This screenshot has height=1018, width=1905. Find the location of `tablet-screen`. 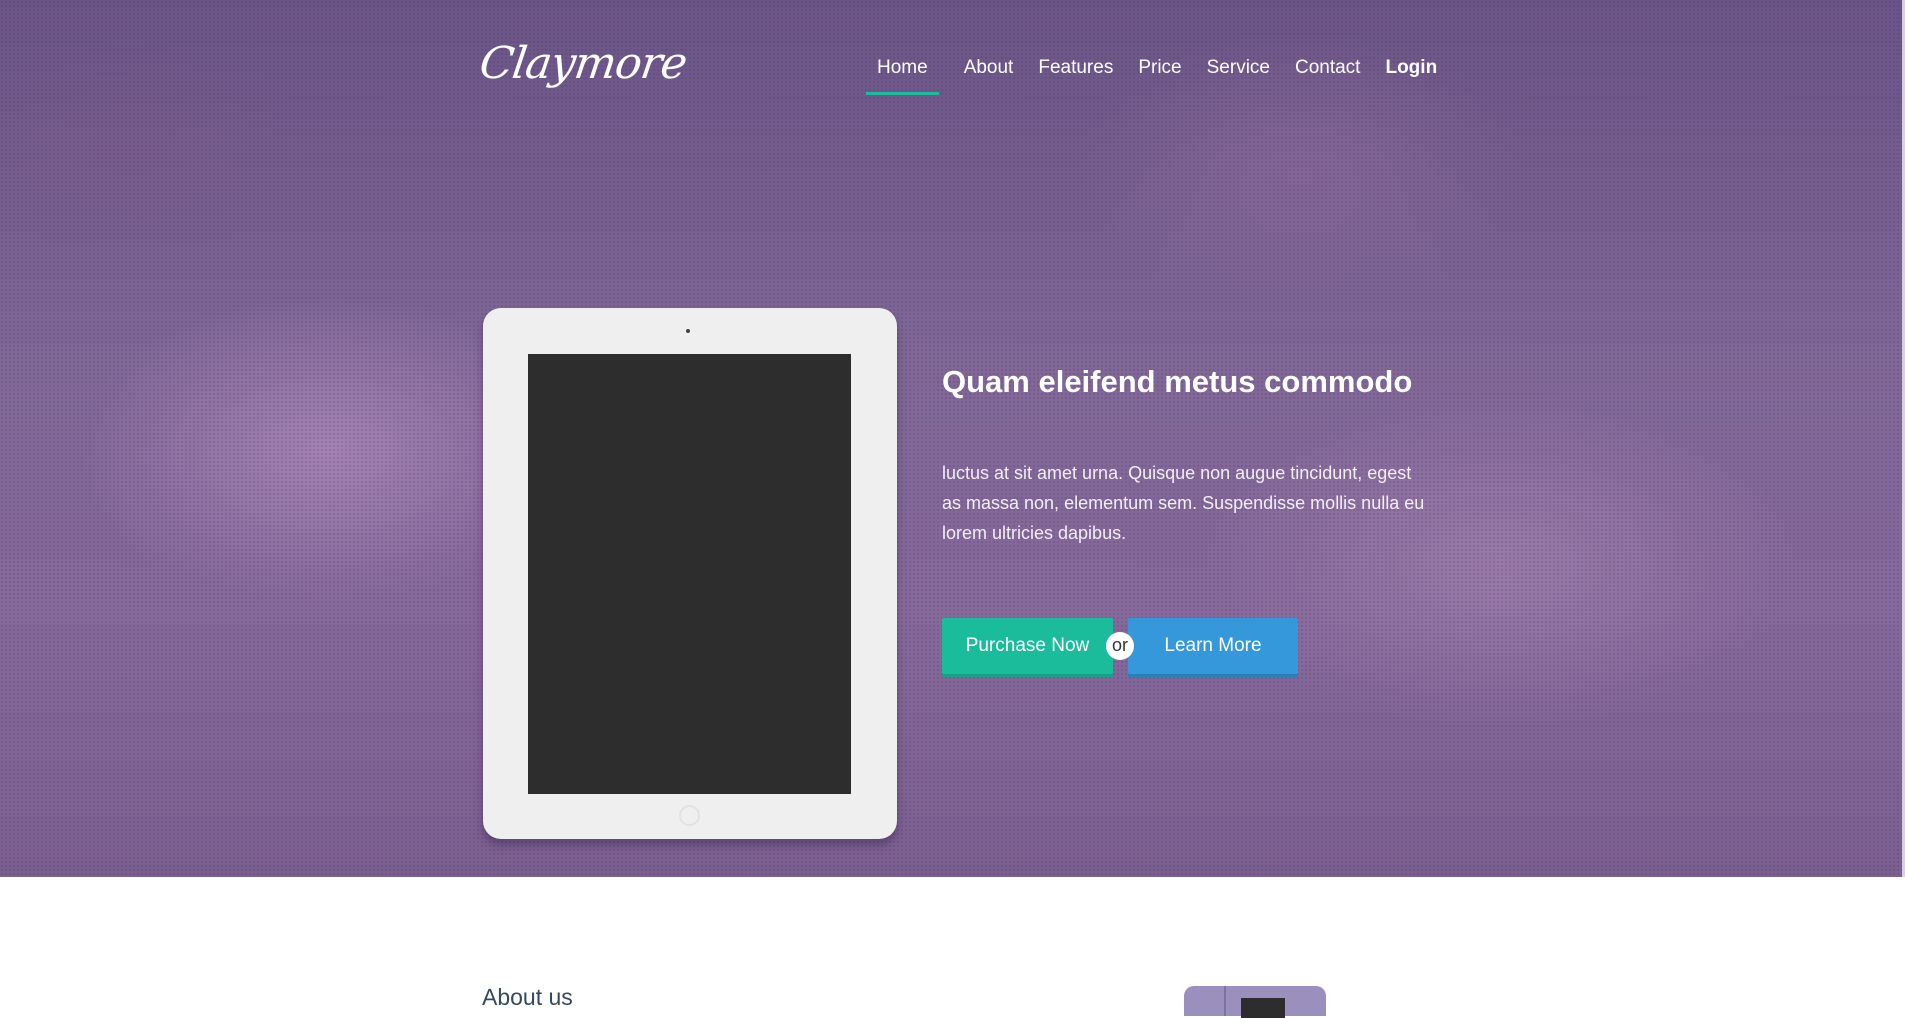

tablet-screen is located at coordinates (689, 574).